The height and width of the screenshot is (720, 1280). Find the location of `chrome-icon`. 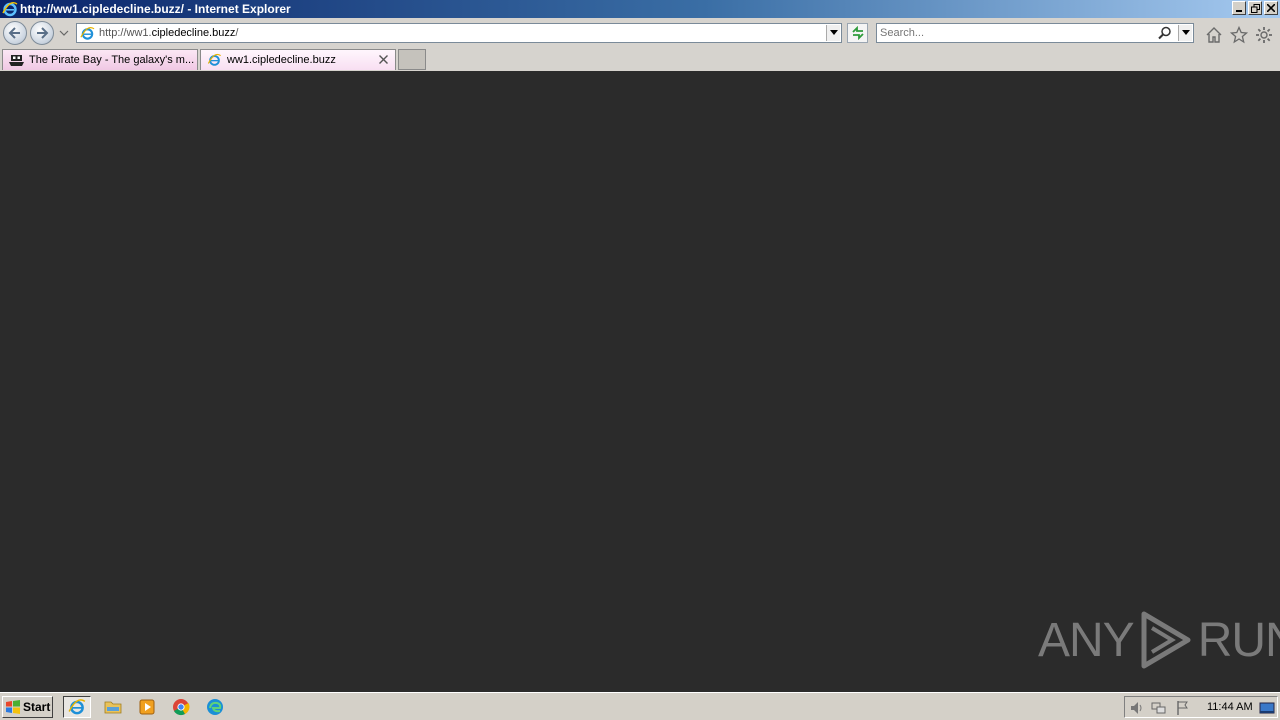

chrome-icon is located at coordinates (181, 707).